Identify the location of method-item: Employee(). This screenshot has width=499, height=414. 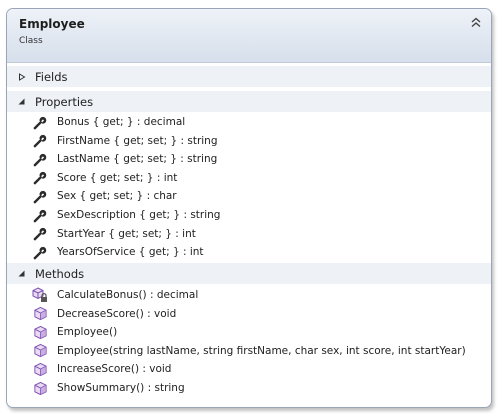
(74, 332).